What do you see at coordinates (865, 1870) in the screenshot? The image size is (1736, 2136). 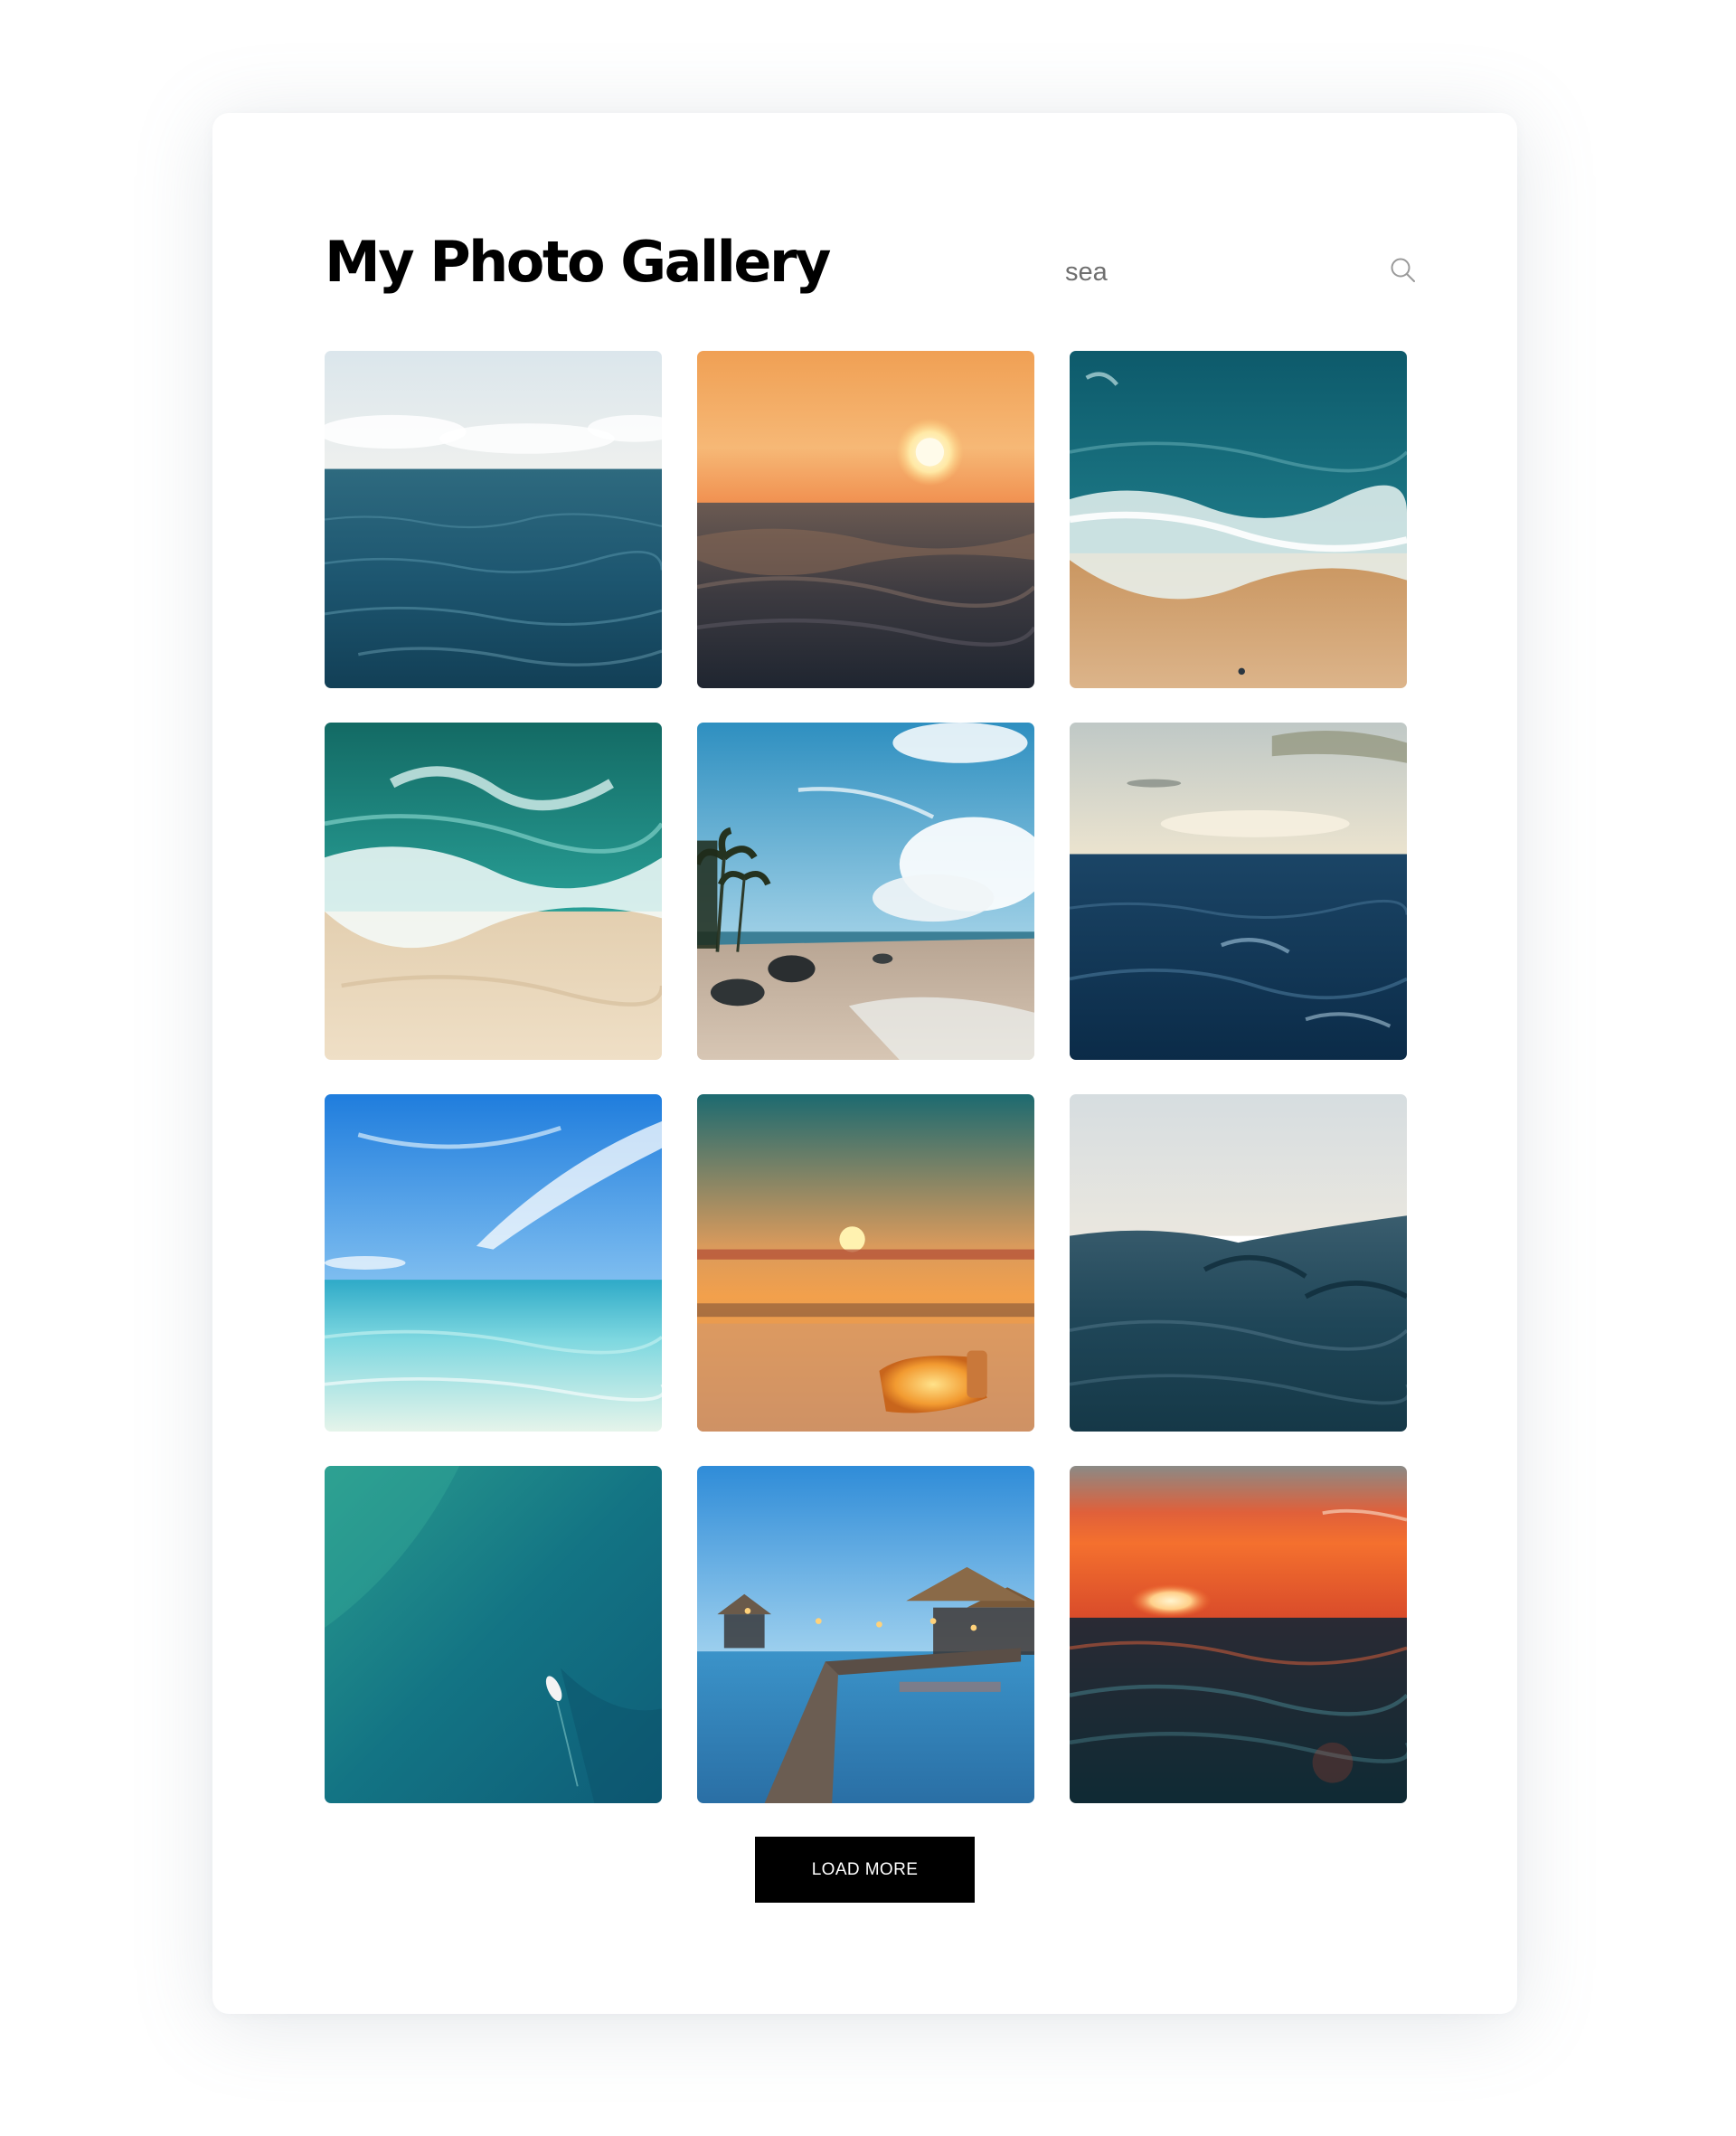 I see `load-more-button: LOAD MORE` at bounding box center [865, 1870].